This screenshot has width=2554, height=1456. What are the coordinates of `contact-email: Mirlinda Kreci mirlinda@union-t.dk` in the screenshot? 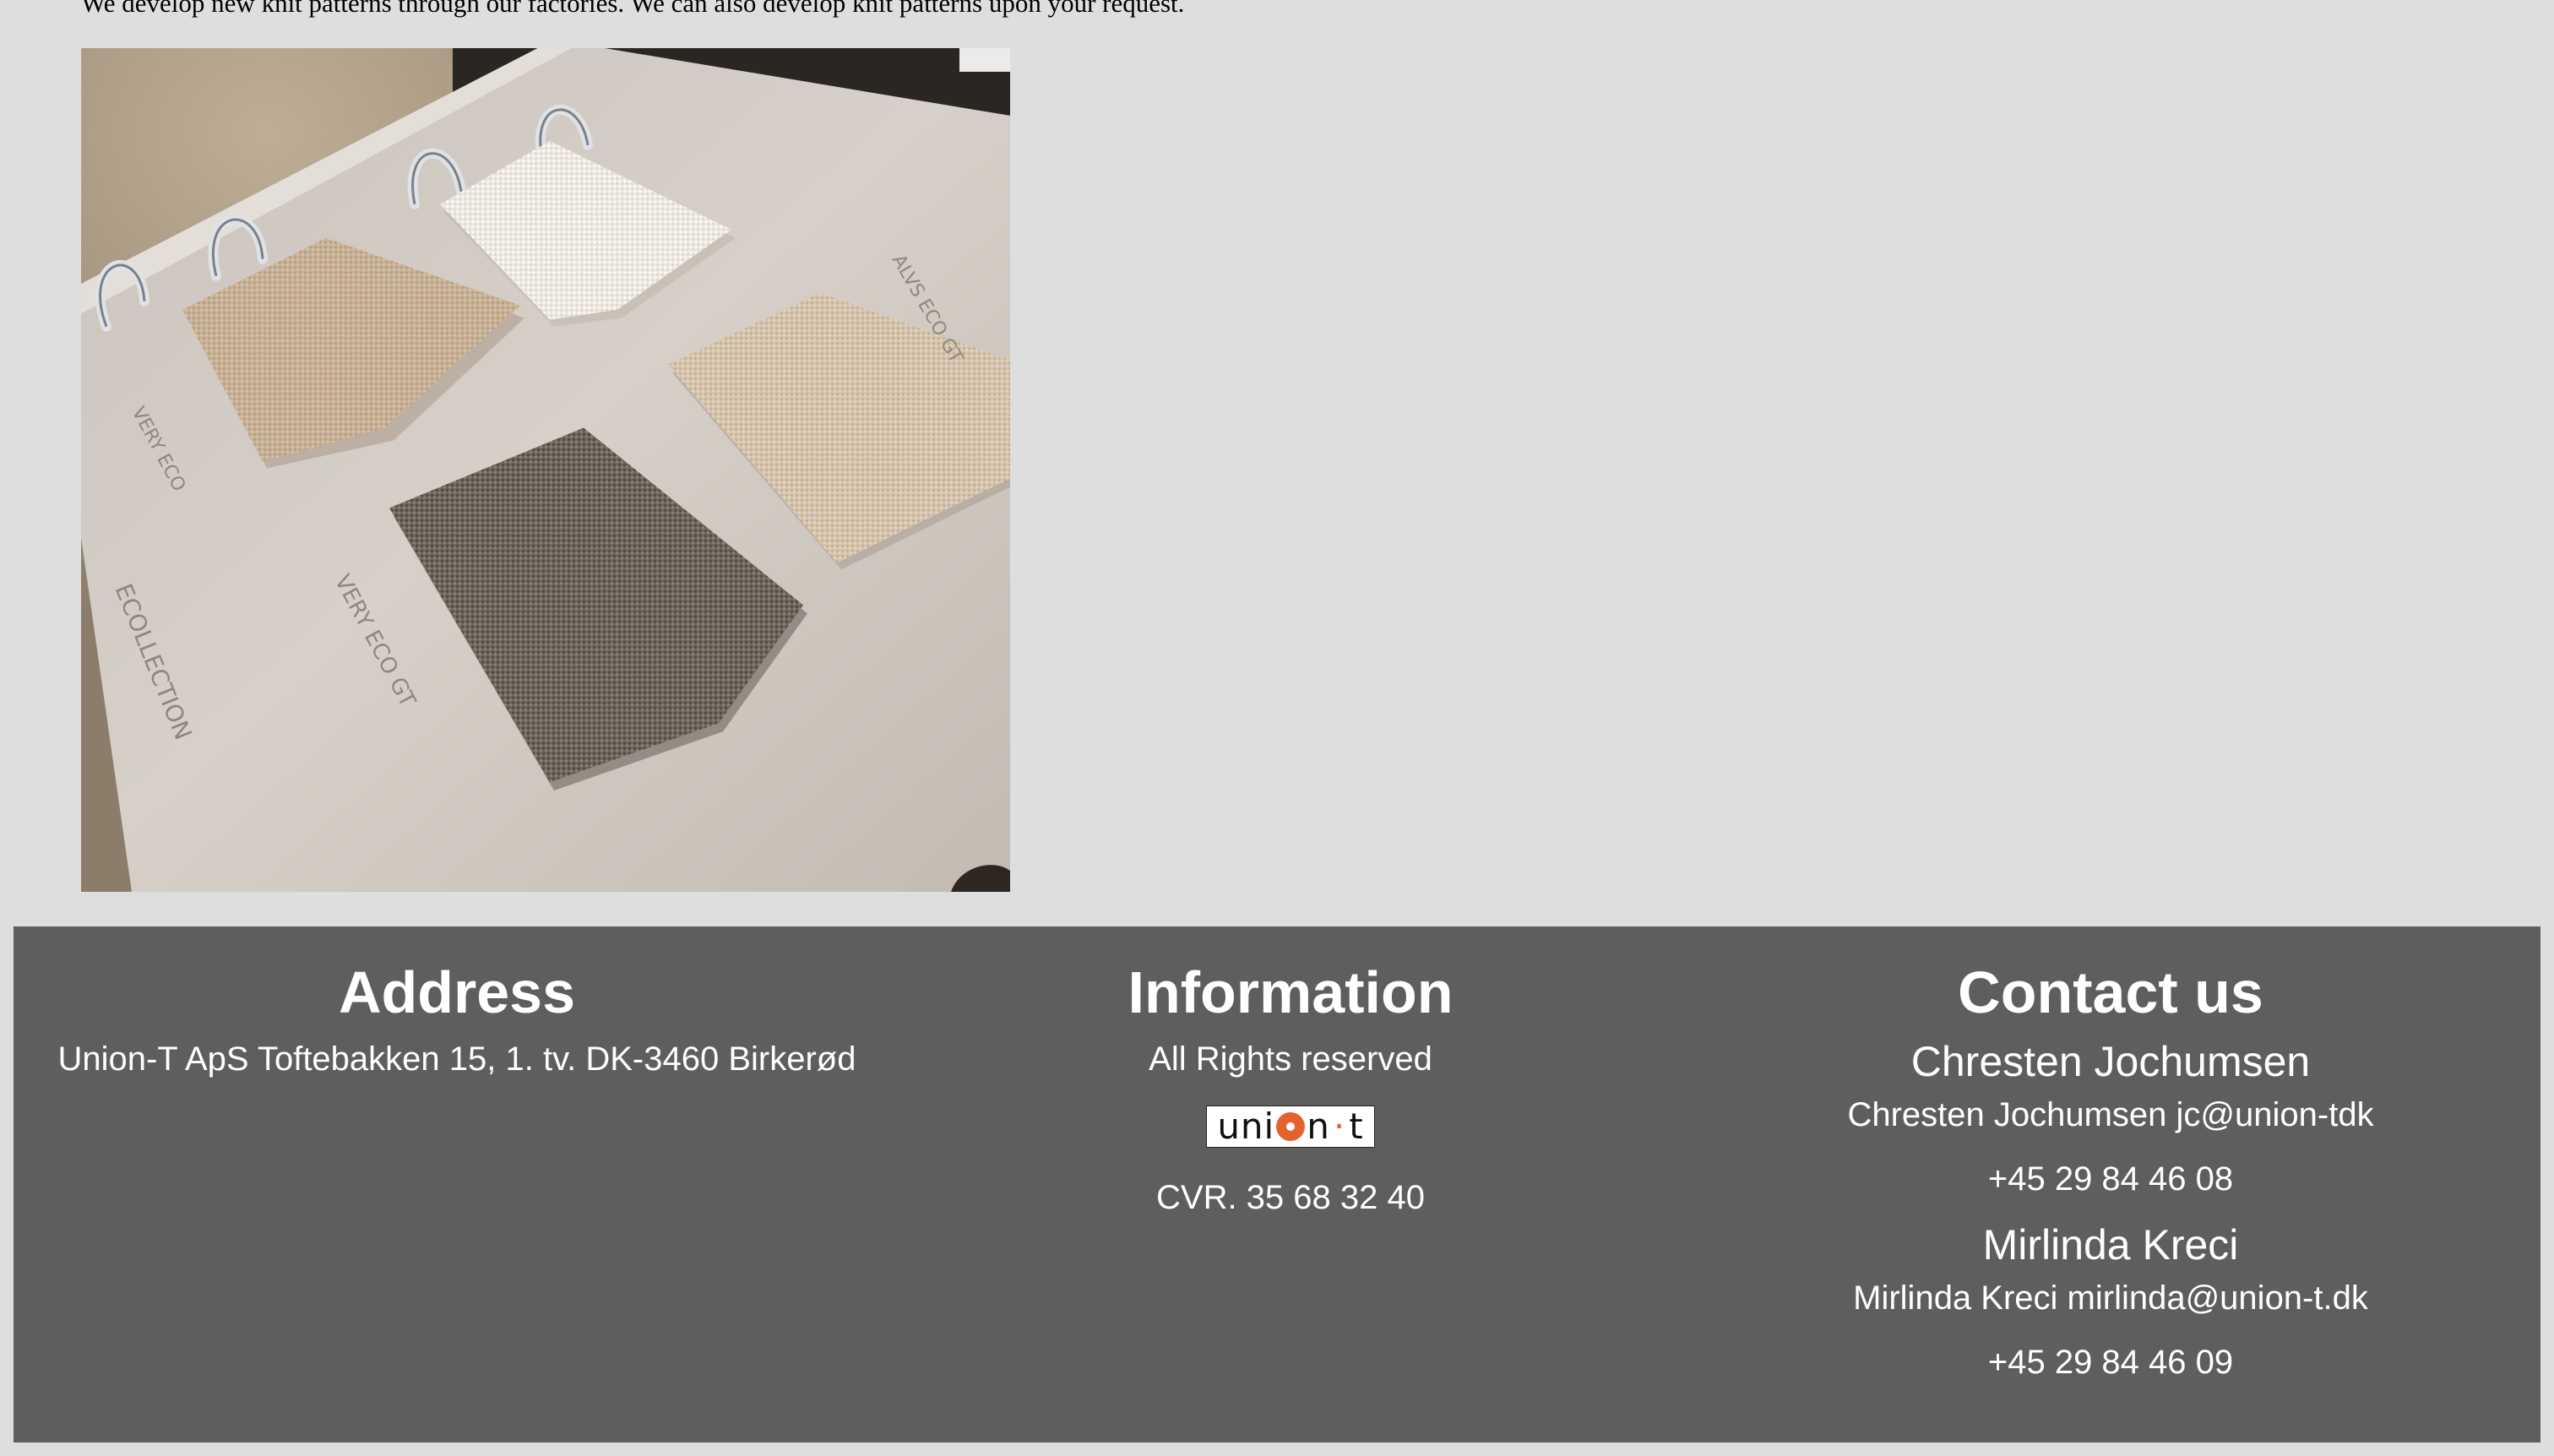 It's located at (2110, 1298).